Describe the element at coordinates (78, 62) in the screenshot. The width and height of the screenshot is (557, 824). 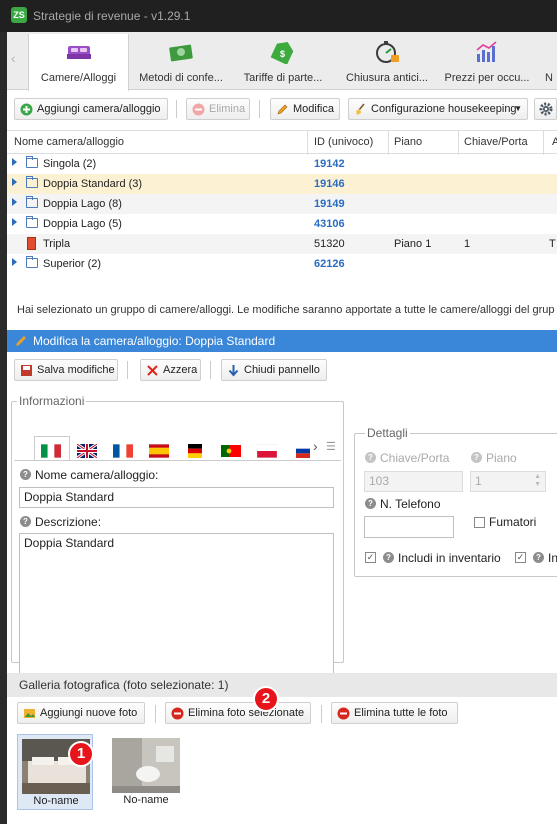
I see `tab-camere-alloggi: Camere/Alloggi` at that location.